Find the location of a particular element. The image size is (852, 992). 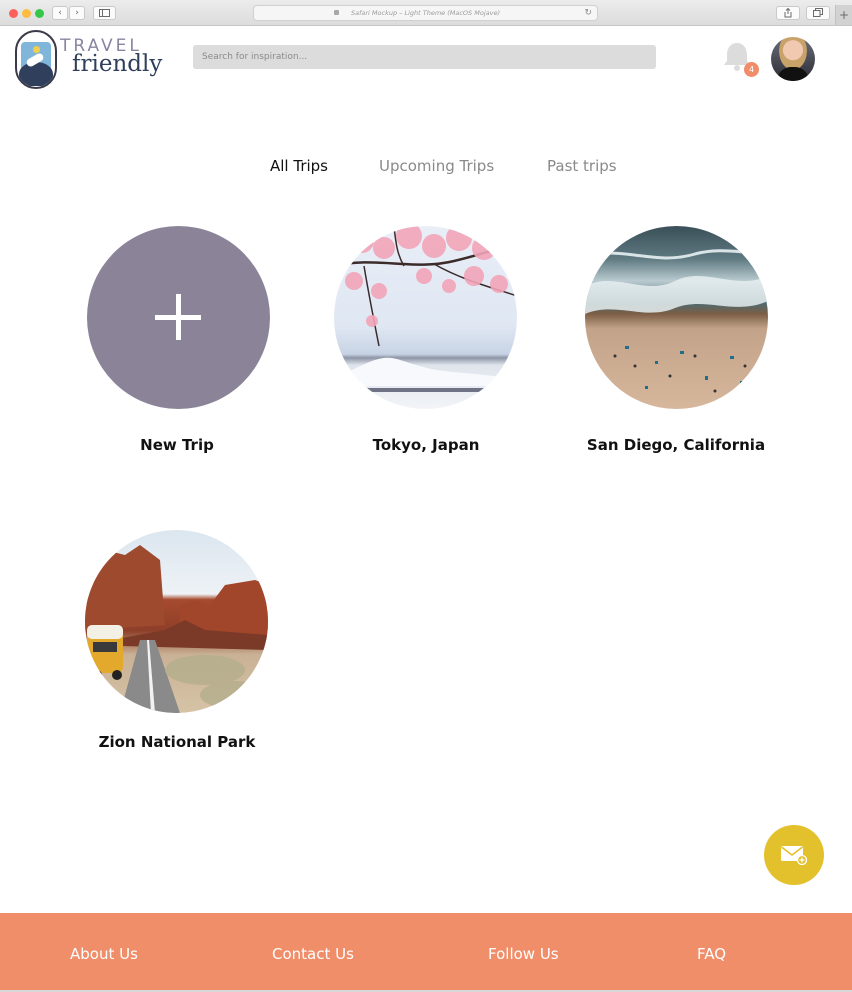

trip-label-zion: Zion National Park is located at coordinates (177, 742).